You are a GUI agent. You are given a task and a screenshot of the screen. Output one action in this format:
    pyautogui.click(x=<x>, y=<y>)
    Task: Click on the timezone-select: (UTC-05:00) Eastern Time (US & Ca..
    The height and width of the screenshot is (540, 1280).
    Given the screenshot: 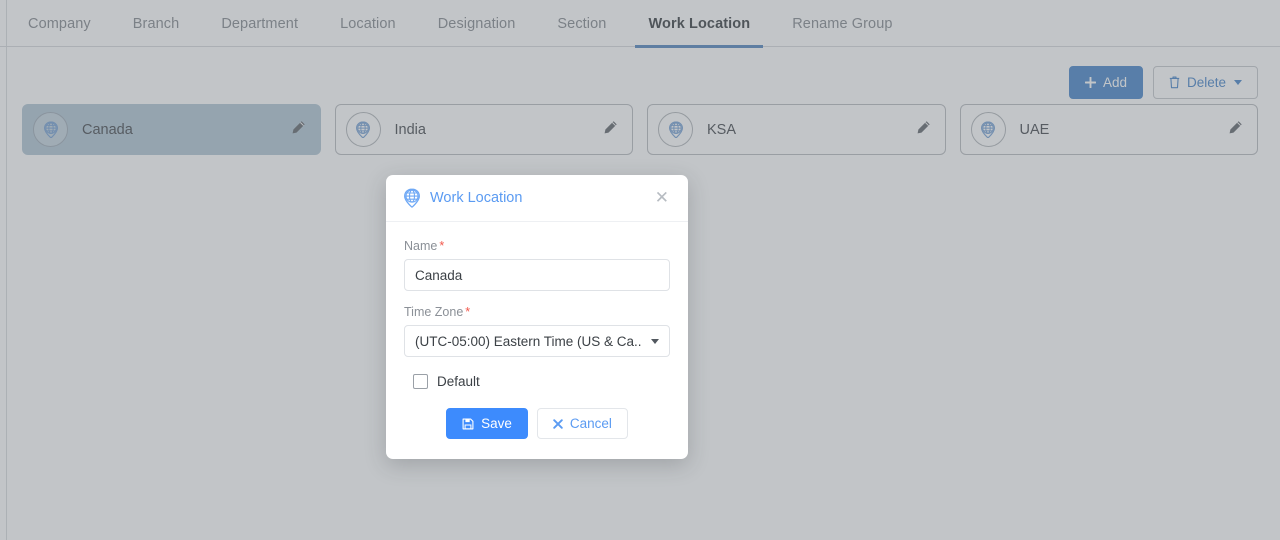 What is the action you would take?
    pyautogui.click(x=537, y=341)
    